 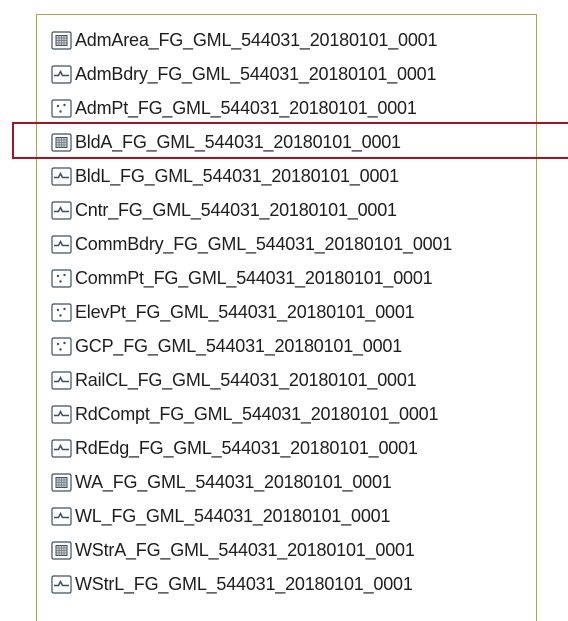 What do you see at coordinates (239, 345) in the screenshot?
I see `layer-label: GCP_FG_GML_544031_20180101_0001` at bounding box center [239, 345].